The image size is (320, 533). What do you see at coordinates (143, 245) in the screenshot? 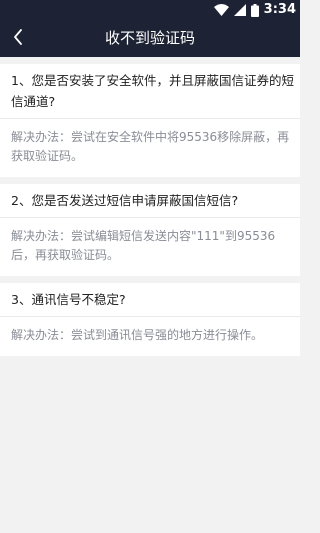
I see `faq-answer: 解决办法：尝试编辑短信发送内容"111"到95536后，再获取验证码。` at bounding box center [143, 245].